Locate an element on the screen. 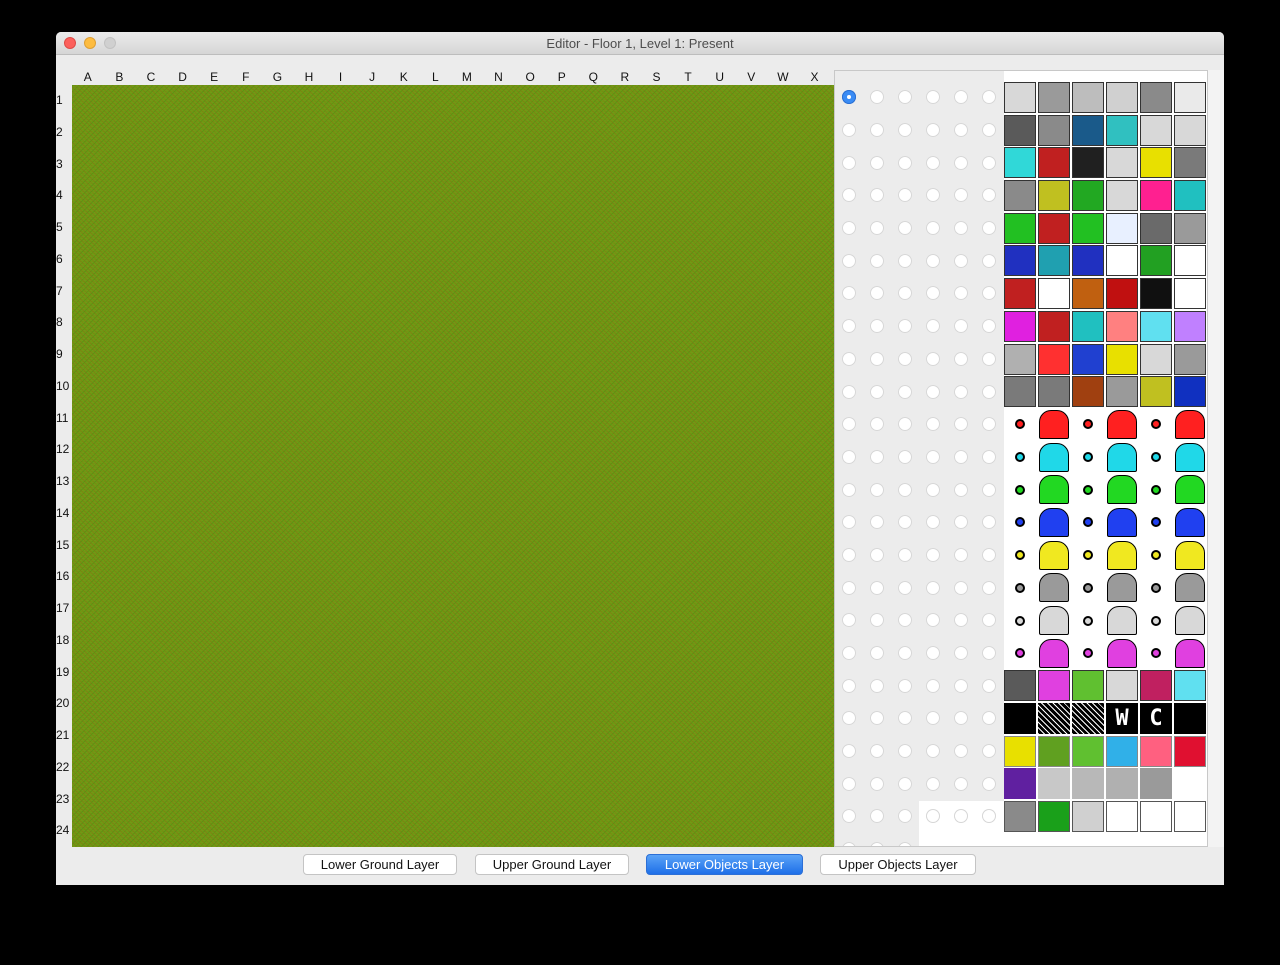  lower-objects-layer-button: Lower Objects Layer is located at coordinates (724, 864).